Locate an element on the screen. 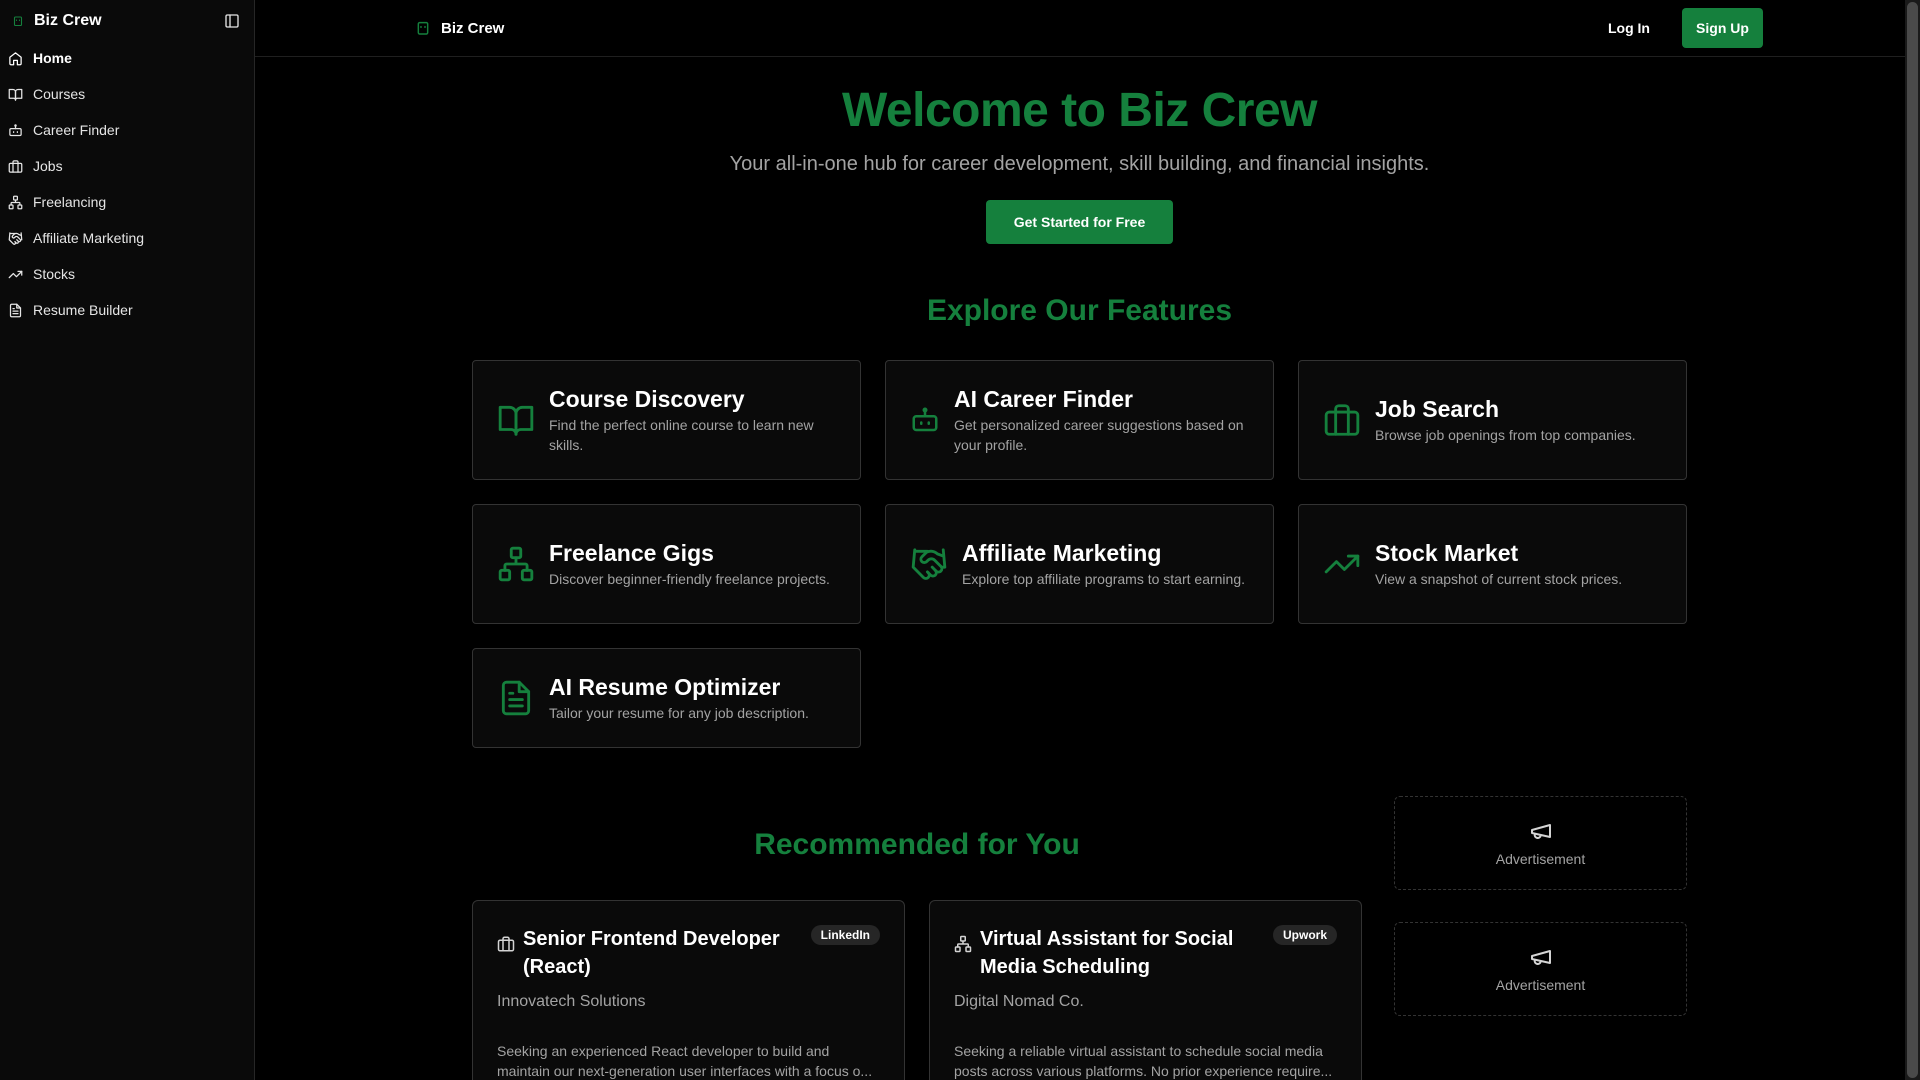  hero-title: Welcome to Biz Crew is located at coordinates (1079, 110).